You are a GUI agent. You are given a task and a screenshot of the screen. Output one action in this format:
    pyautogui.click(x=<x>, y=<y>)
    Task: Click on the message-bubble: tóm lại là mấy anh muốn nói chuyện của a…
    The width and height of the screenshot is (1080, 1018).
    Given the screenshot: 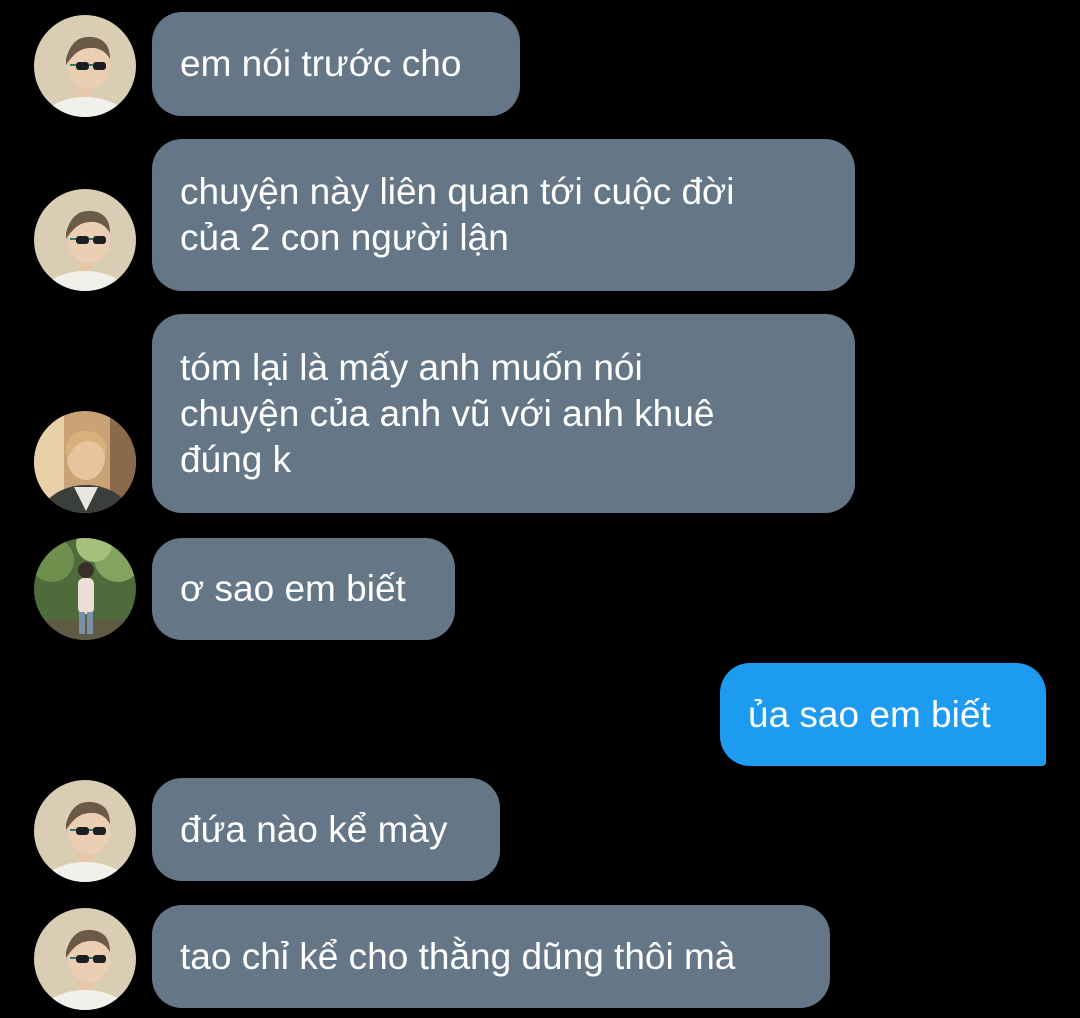 What is the action you would take?
    pyautogui.click(x=503, y=413)
    